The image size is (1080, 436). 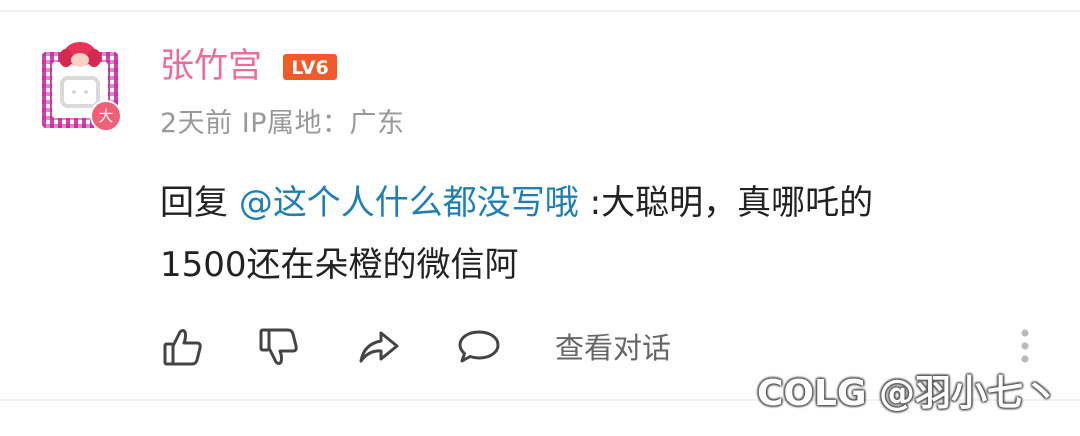 I want to click on top-divider, so click(x=540, y=11).